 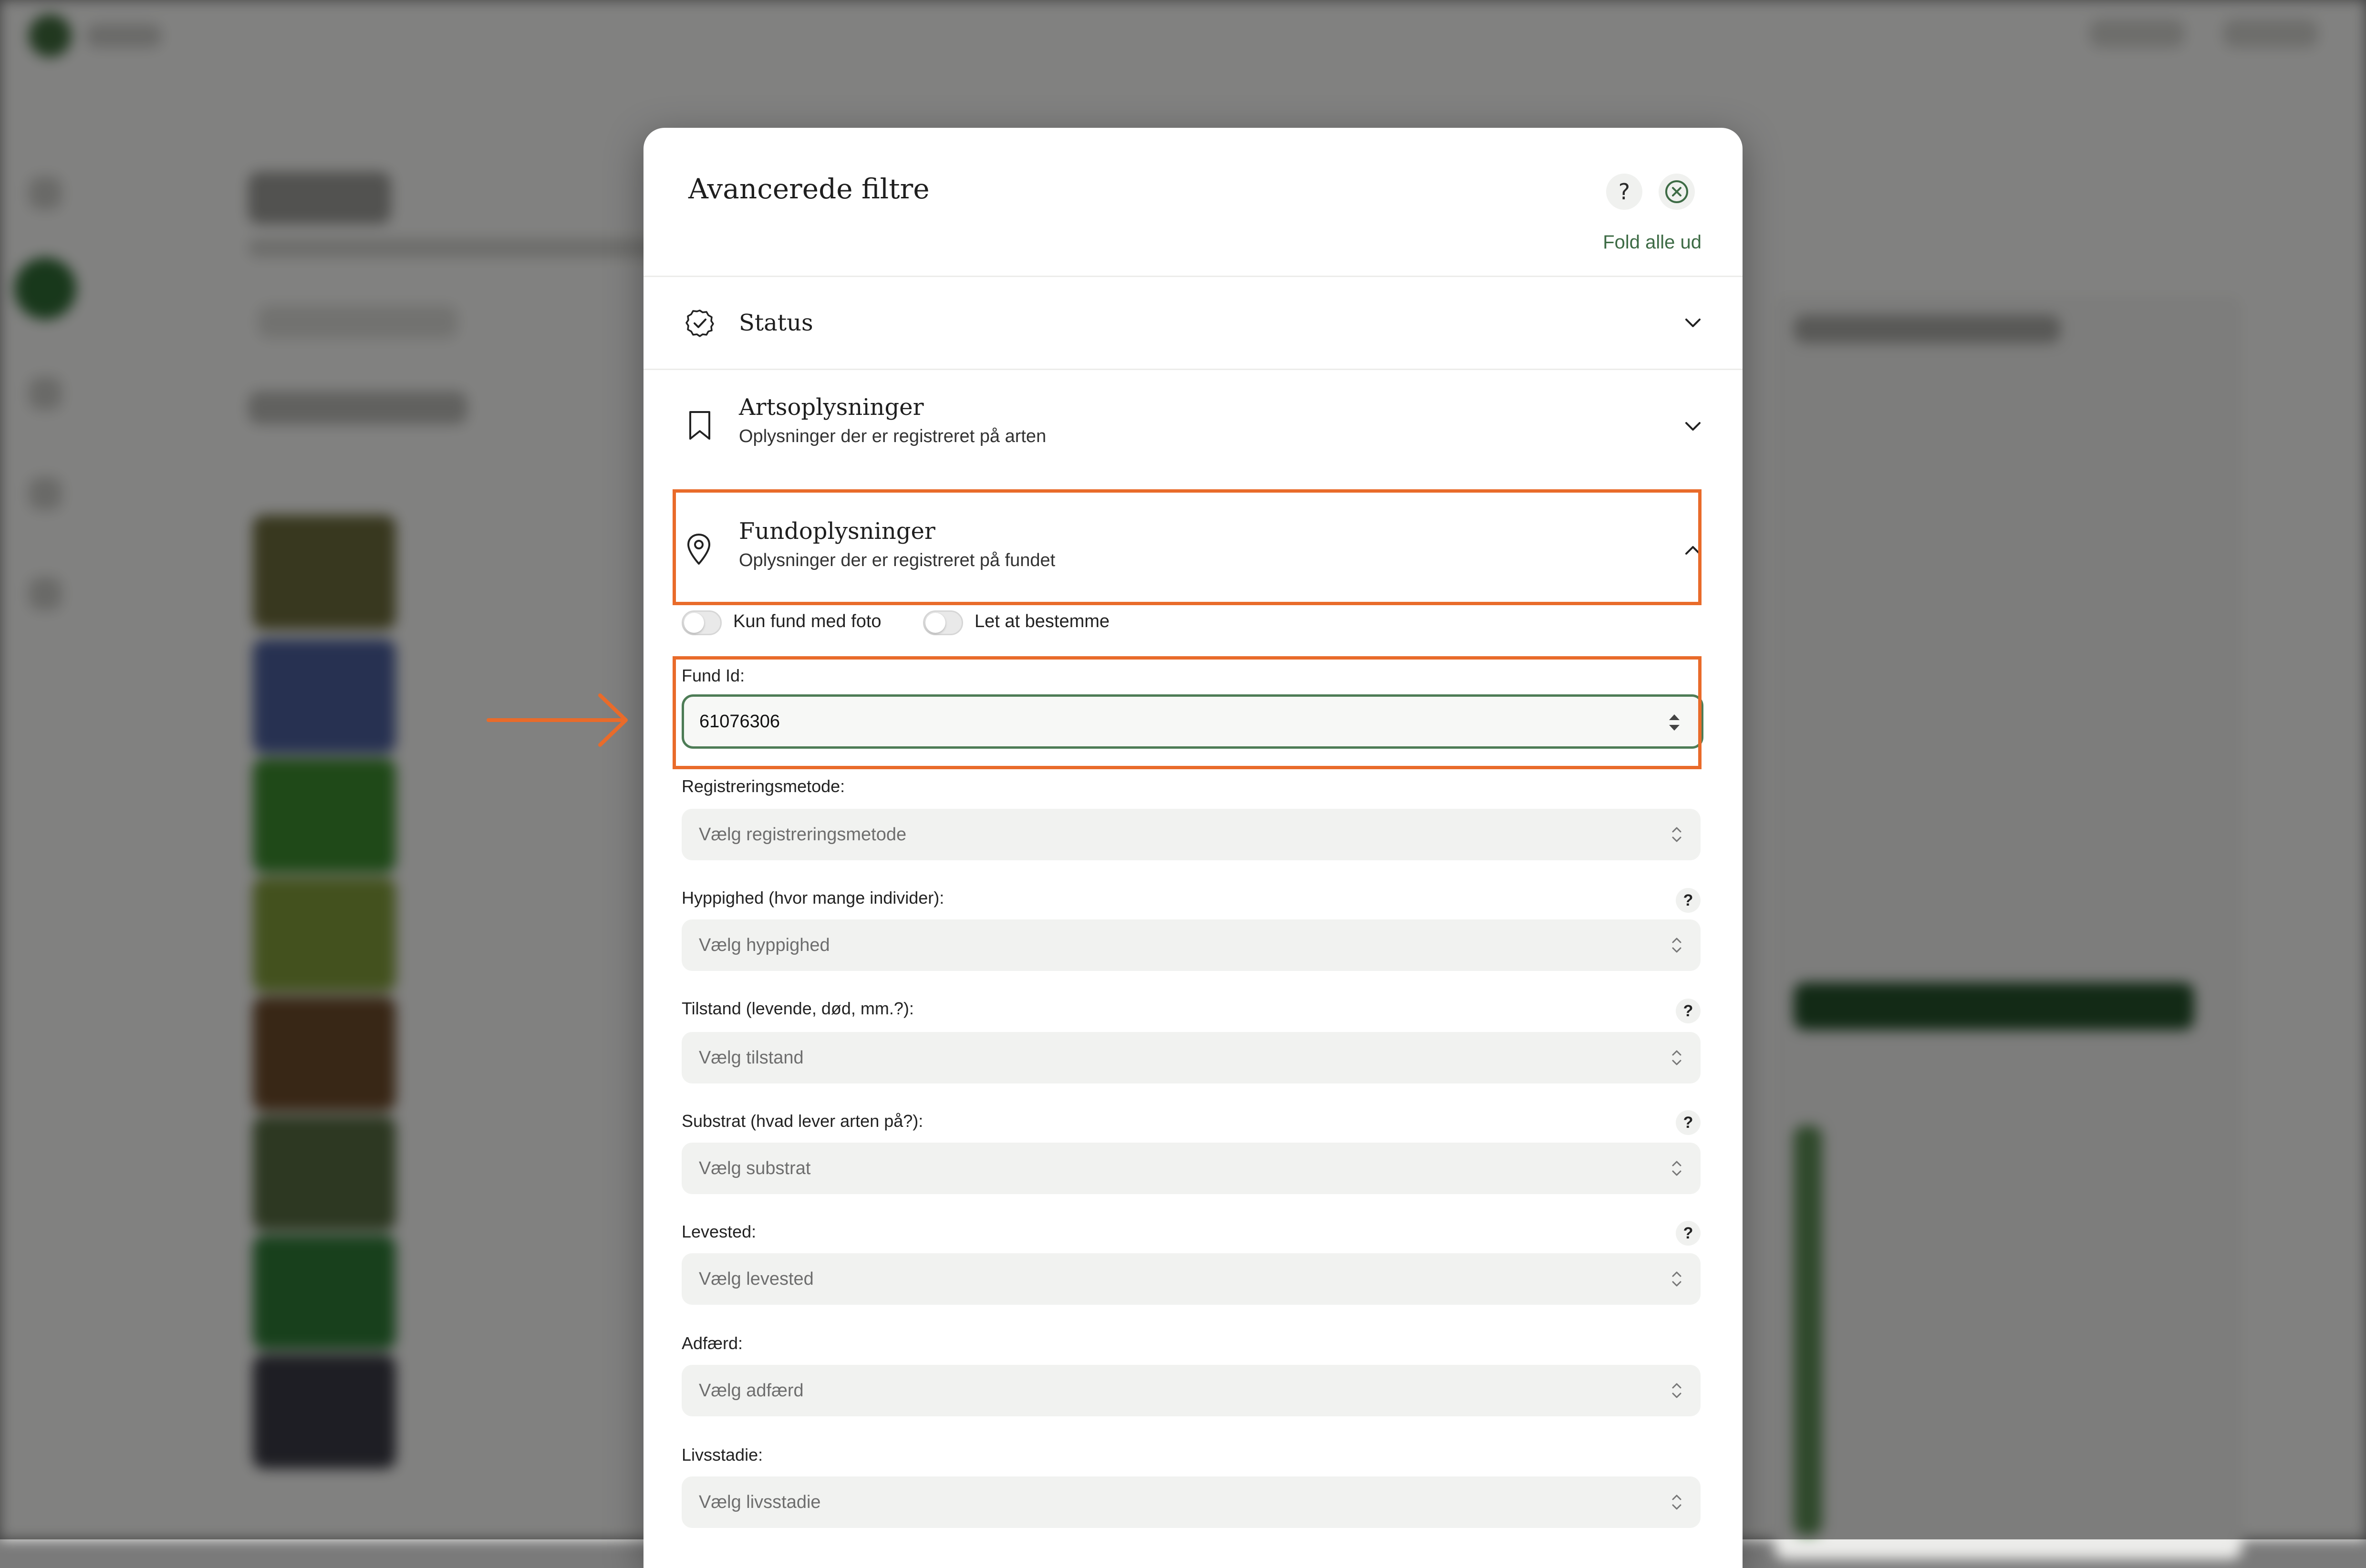 What do you see at coordinates (1688, 901) in the screenshot?
I see `frequency-help-icon: ?` at bounding box center [1688, 901].